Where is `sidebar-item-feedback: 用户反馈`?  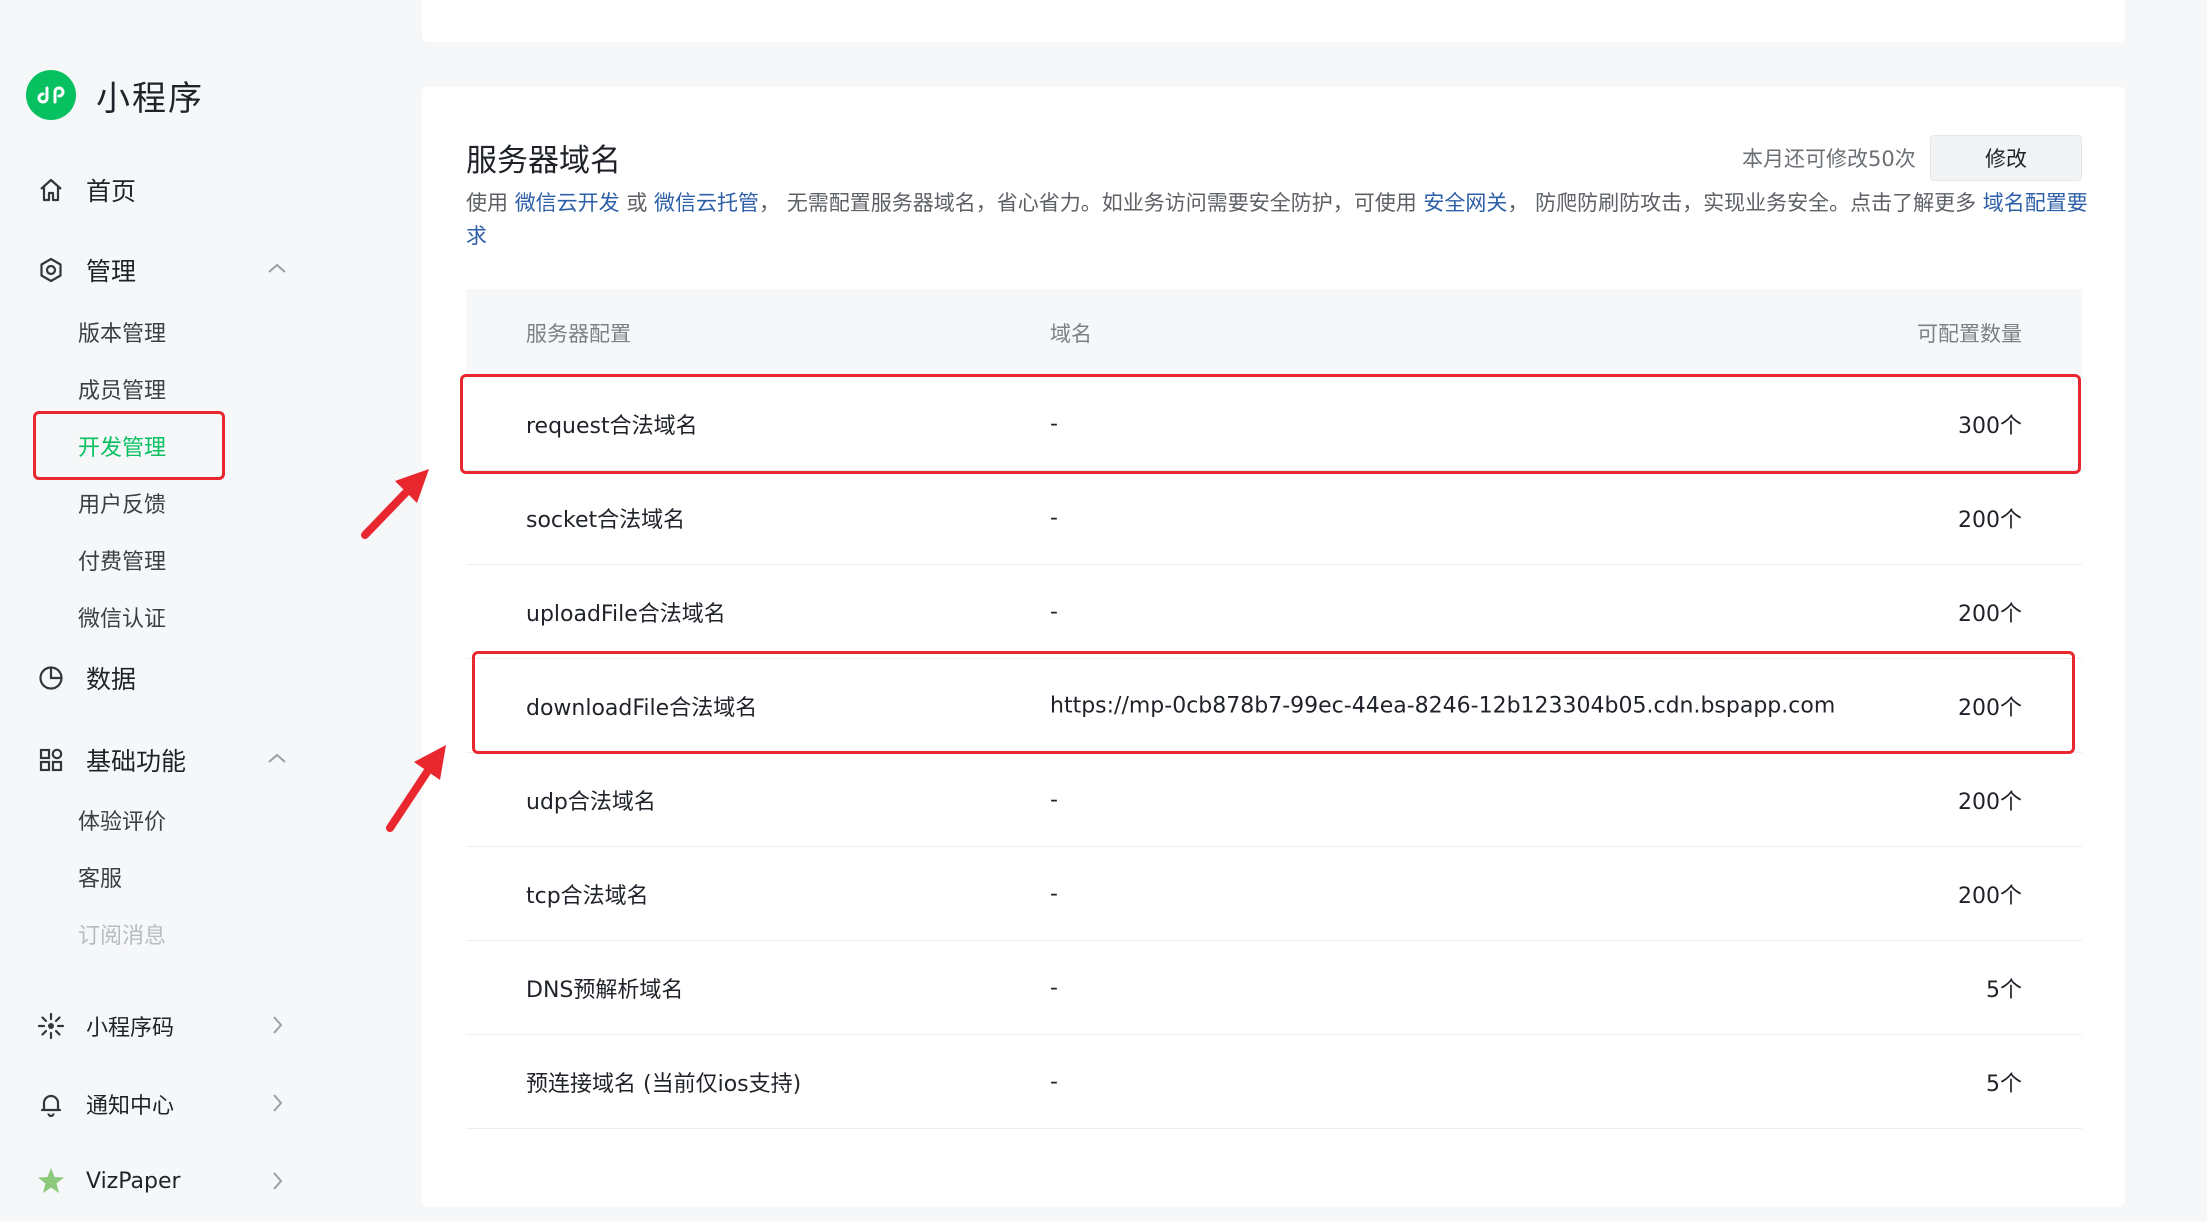 sidebar-item-feedback: 用户反馈 is located at coordinates (122, 503).